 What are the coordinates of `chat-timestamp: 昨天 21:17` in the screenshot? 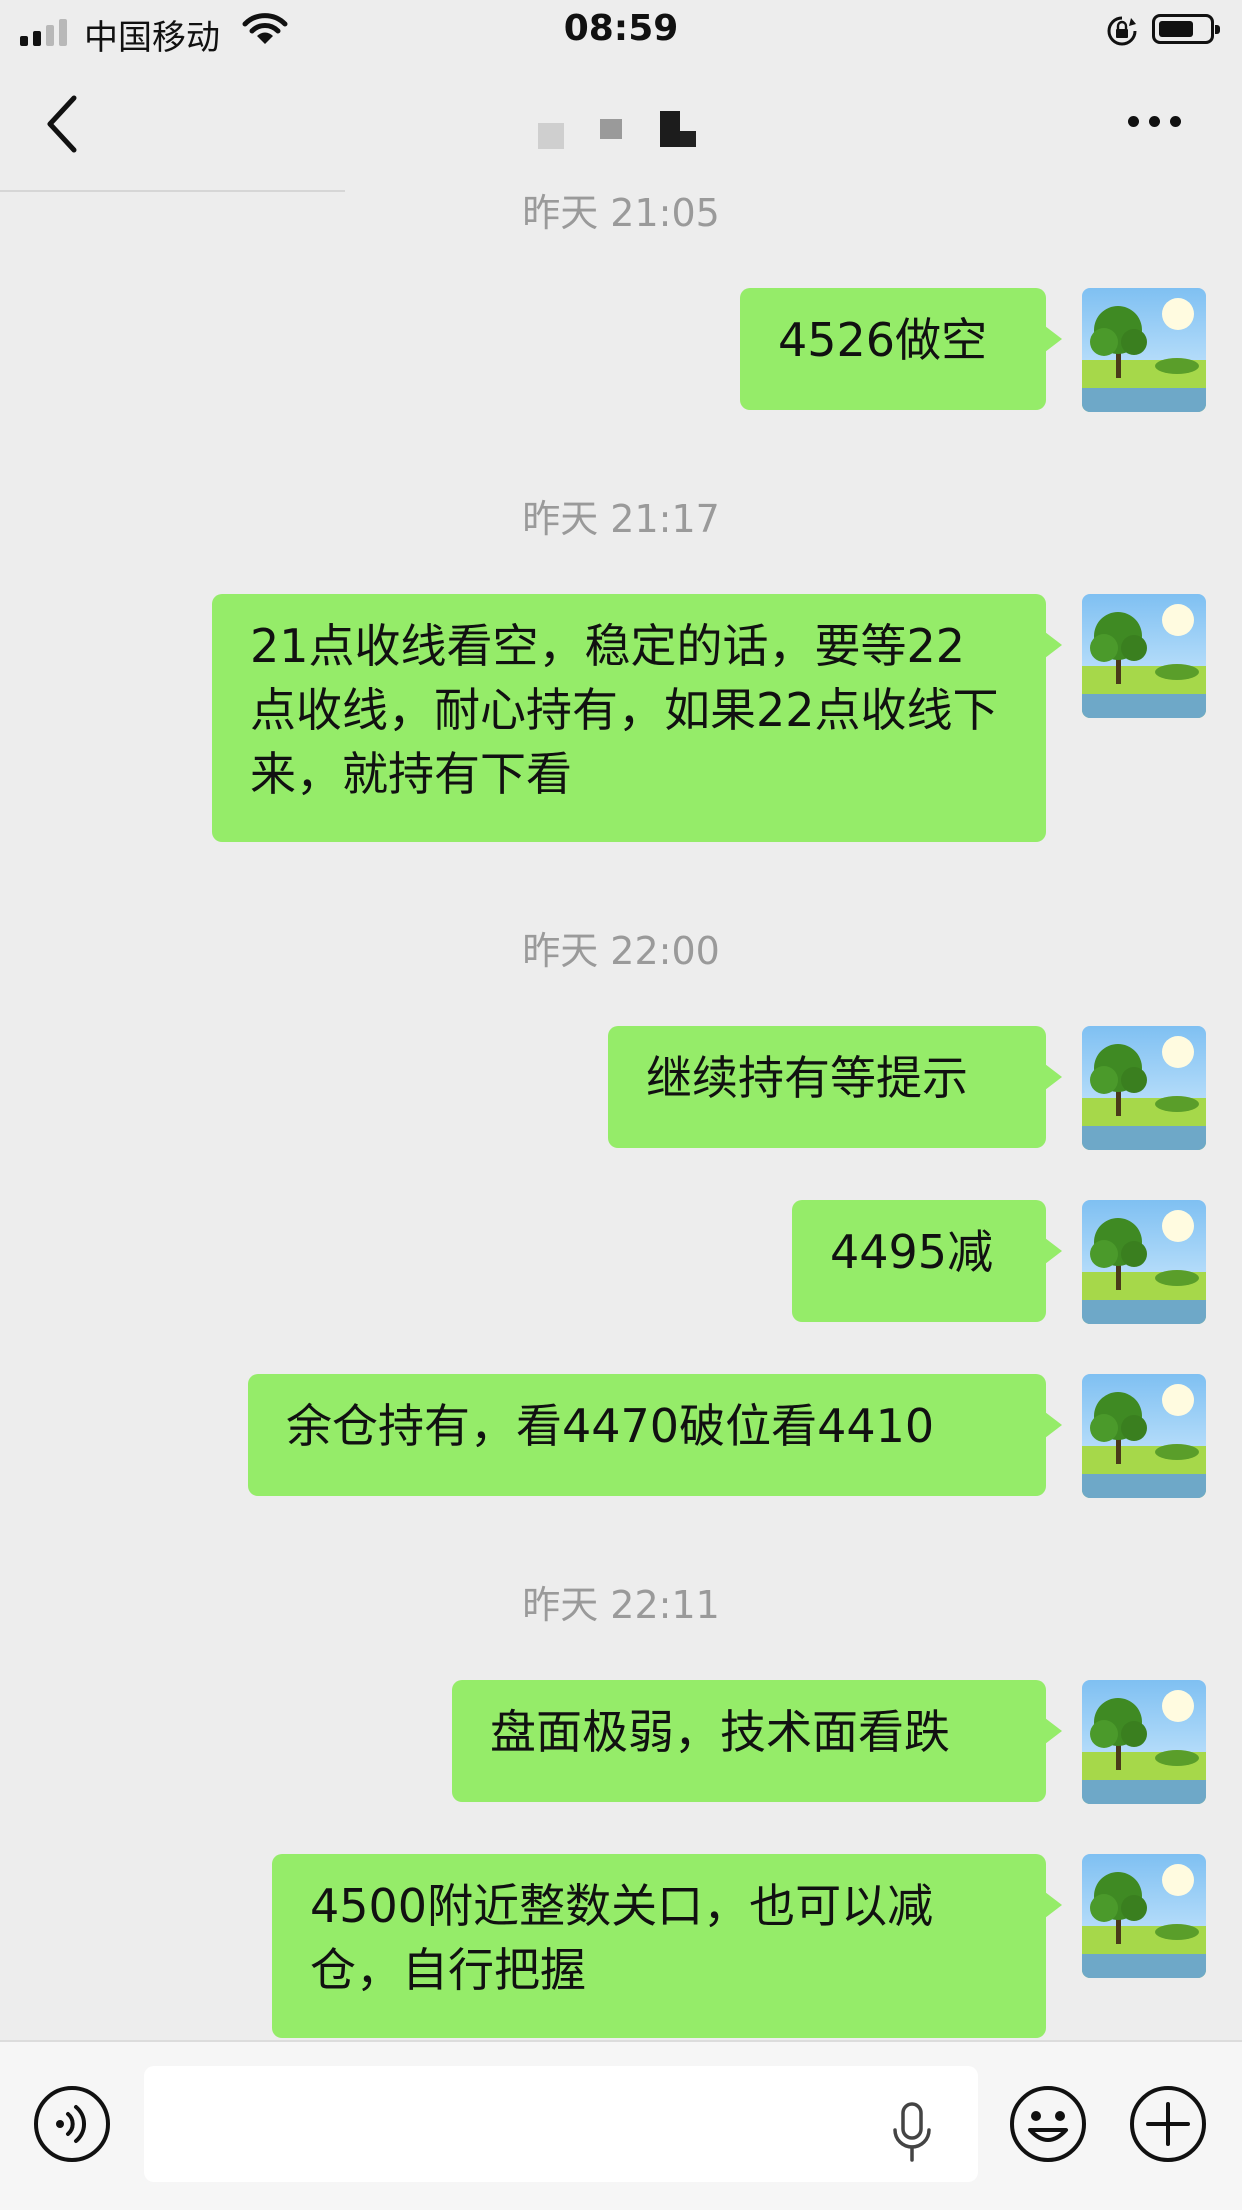 It's located at (621, 519).